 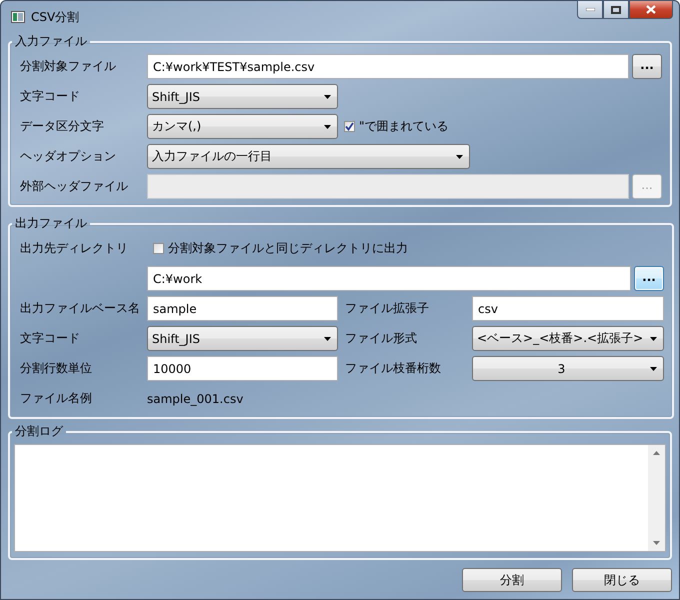 I want to click on dropdown: 3, so click(x=568, y=368).